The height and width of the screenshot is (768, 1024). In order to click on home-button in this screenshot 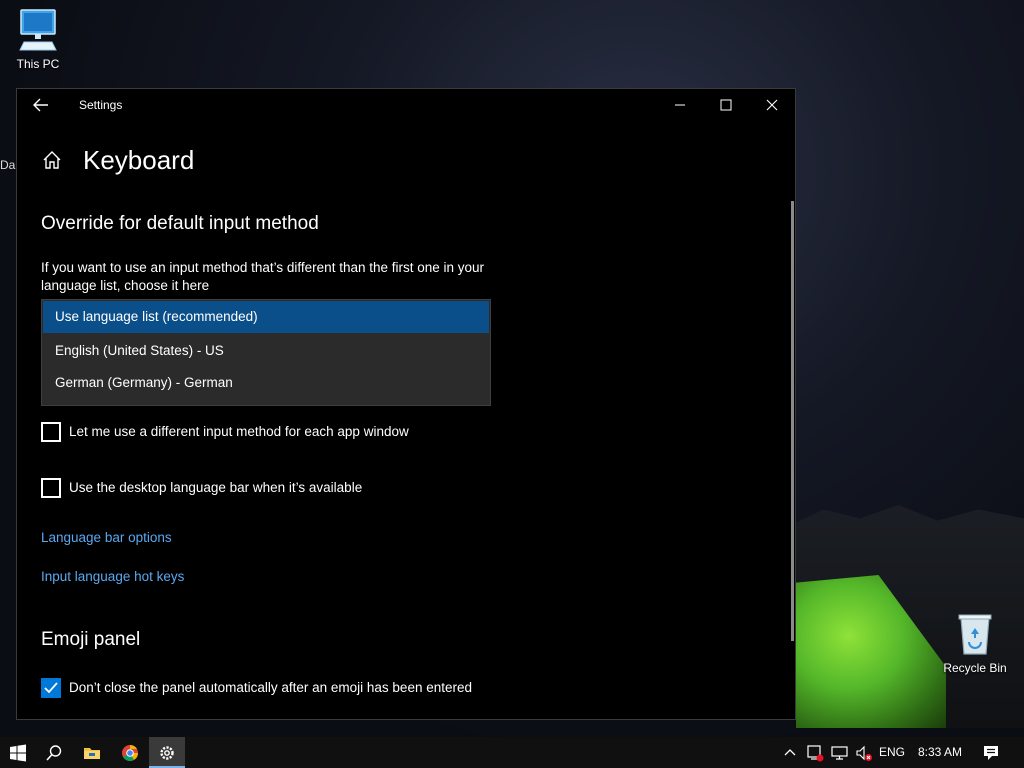, I will do `click(52, 160)`.